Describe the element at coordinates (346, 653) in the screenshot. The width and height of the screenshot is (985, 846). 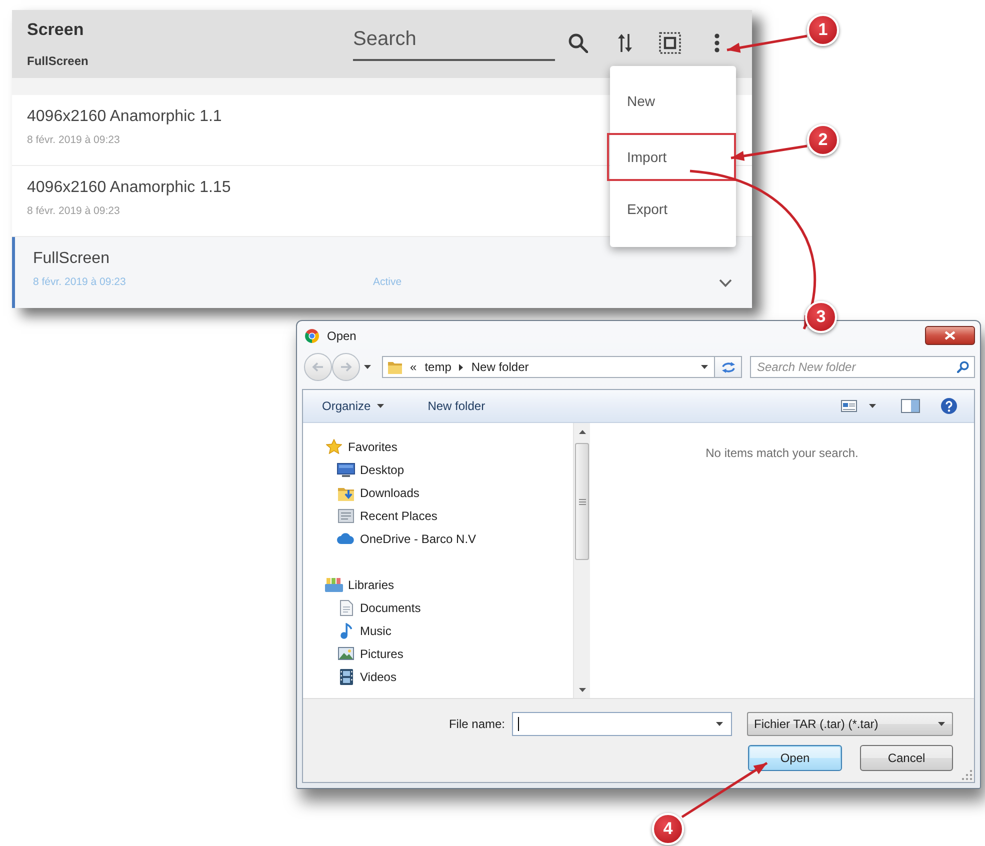
I see `picture-icon` at that location.